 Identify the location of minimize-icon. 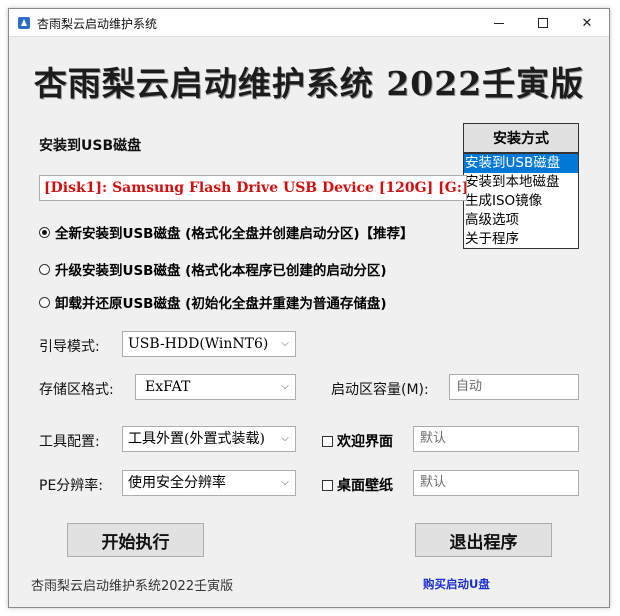
(499, 23).